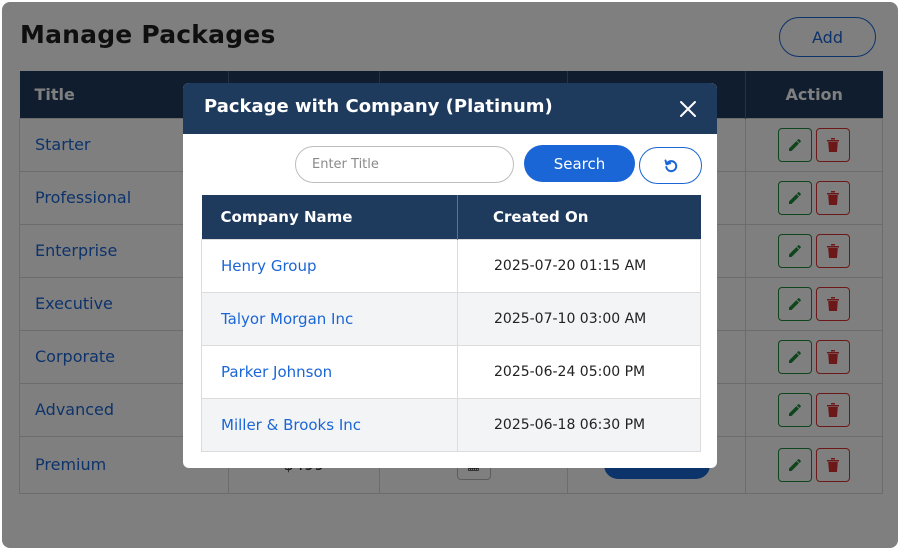  Describe the element at coordinates (404, 164) in the screenshot. I see `search-input` at that location.